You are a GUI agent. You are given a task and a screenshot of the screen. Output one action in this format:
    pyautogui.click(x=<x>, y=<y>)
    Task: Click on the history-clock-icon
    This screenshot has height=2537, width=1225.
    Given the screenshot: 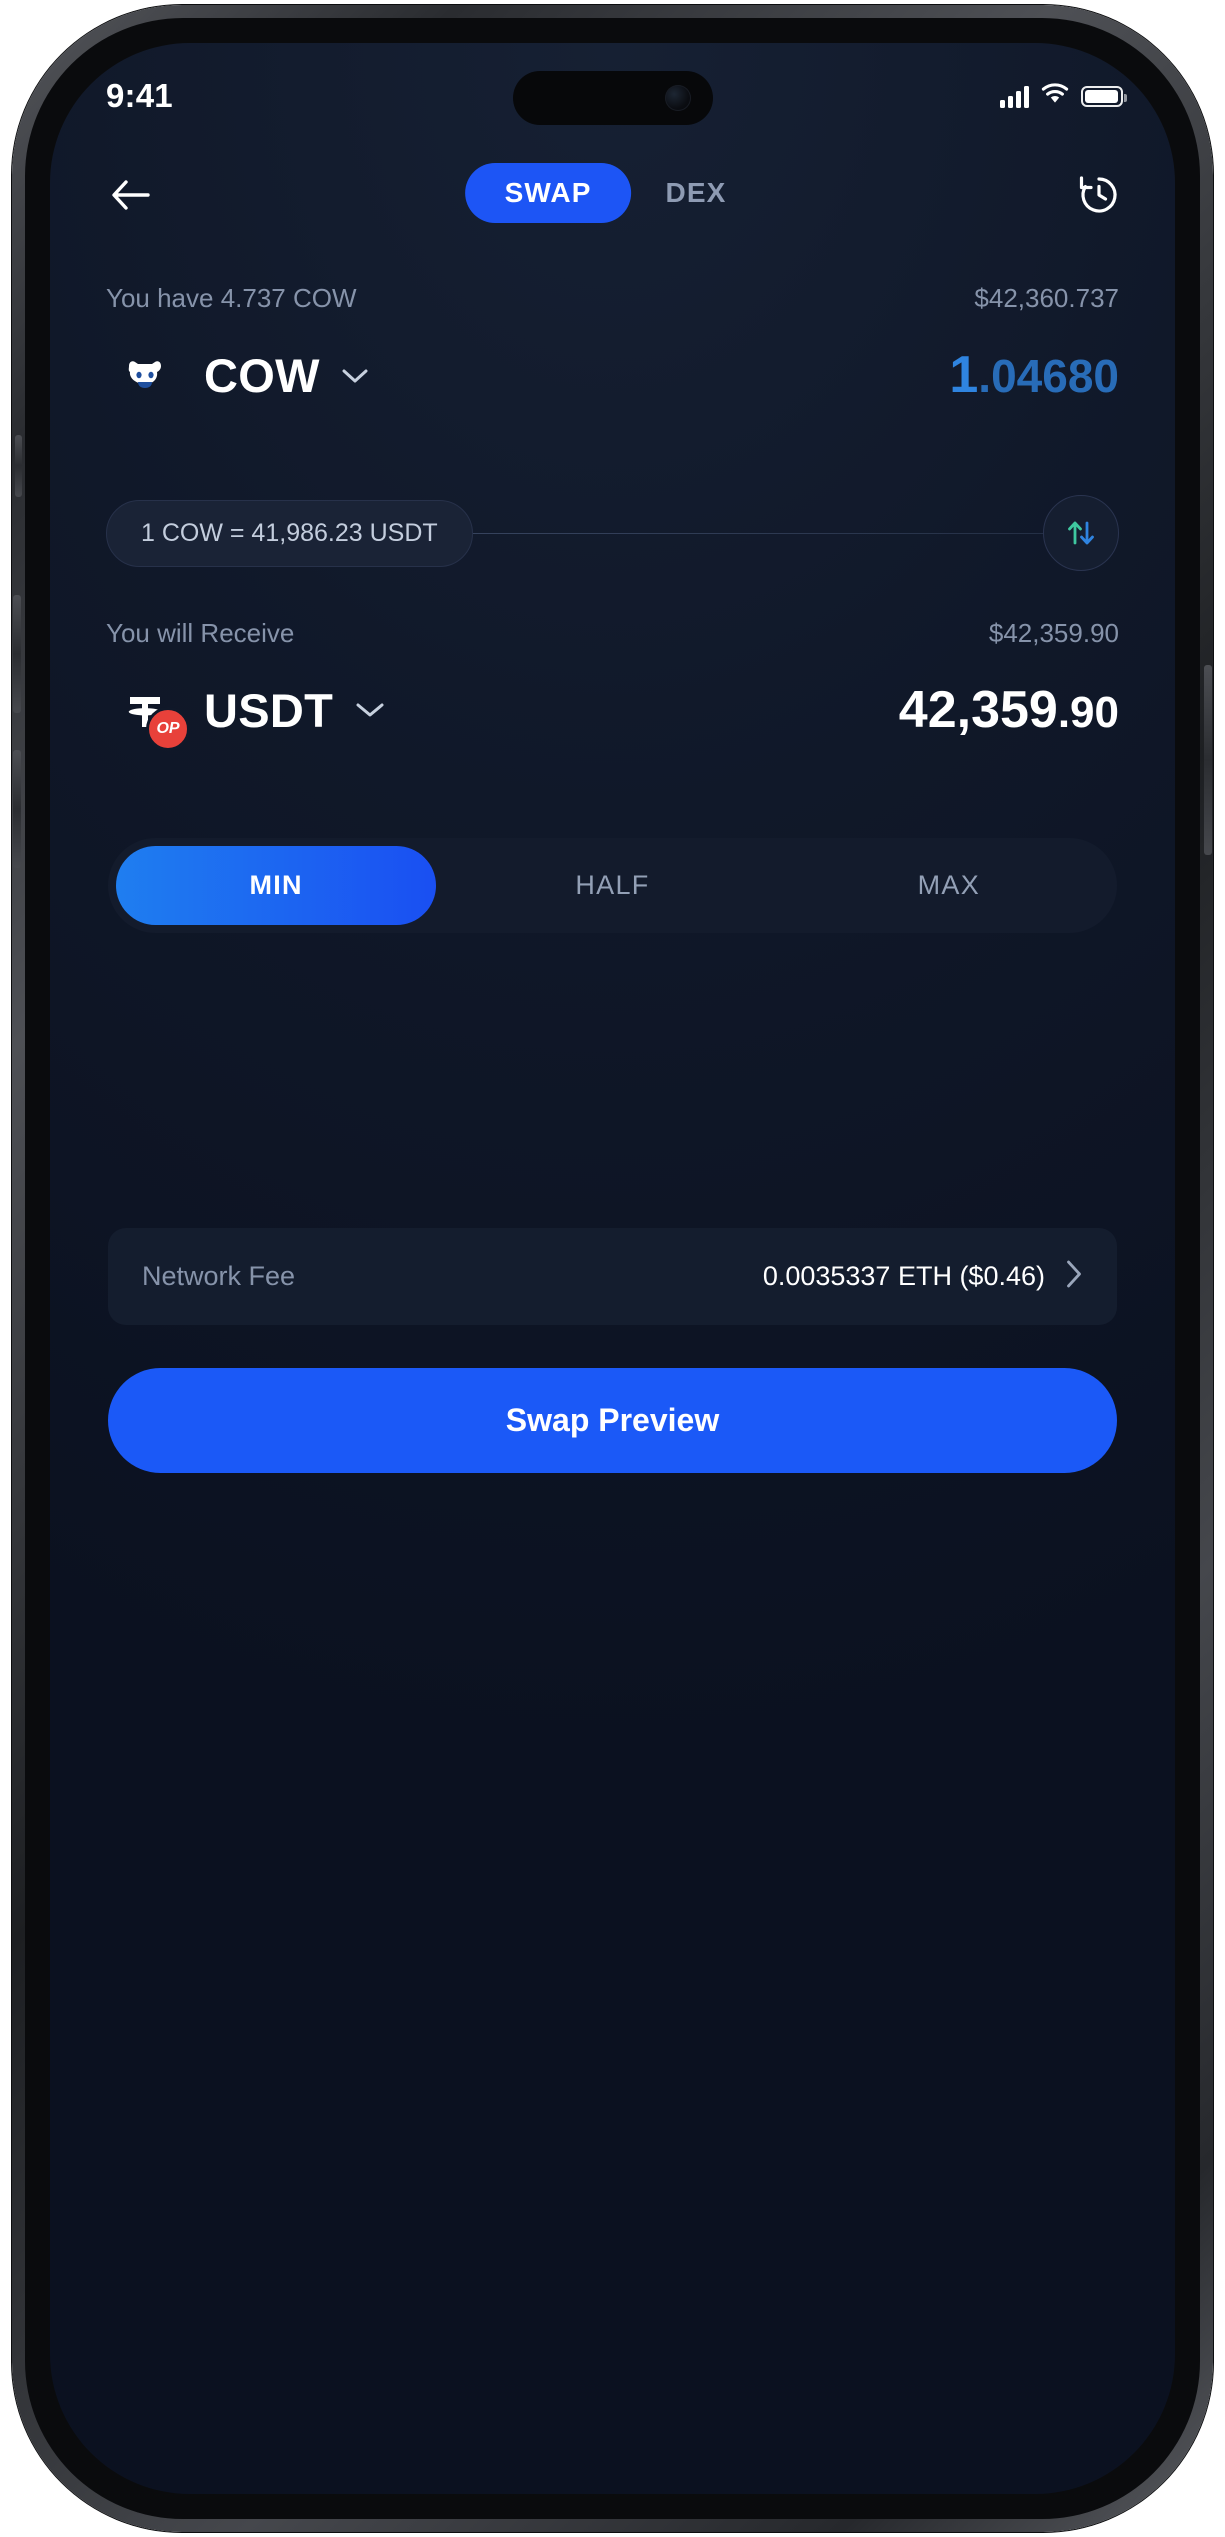 What is the action you would take?
    pyautogui.click(x=1098, y=194)
    